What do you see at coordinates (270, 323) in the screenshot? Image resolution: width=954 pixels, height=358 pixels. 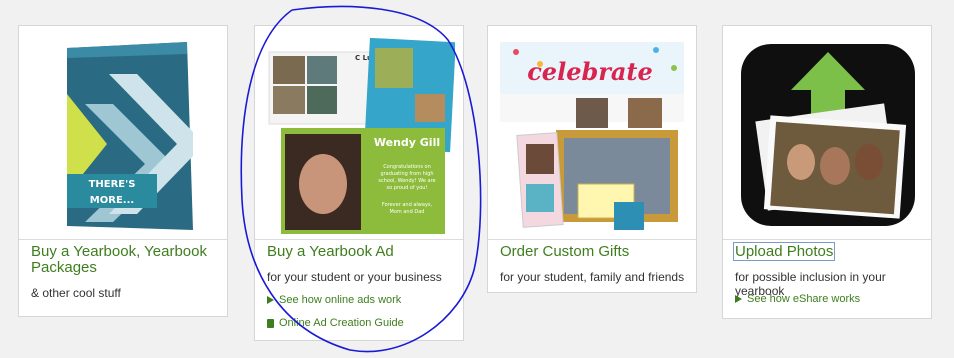 I see `document-icon` at bounding box center [270, 323].